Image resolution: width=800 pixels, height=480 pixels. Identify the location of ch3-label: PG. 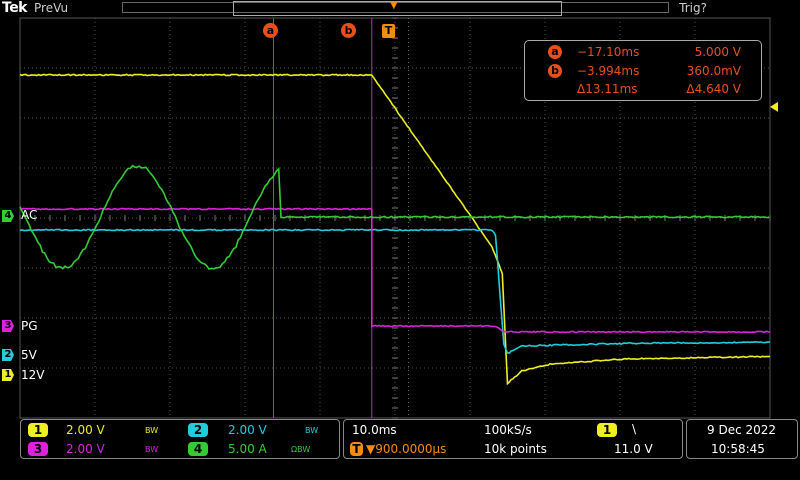
(29, 326).